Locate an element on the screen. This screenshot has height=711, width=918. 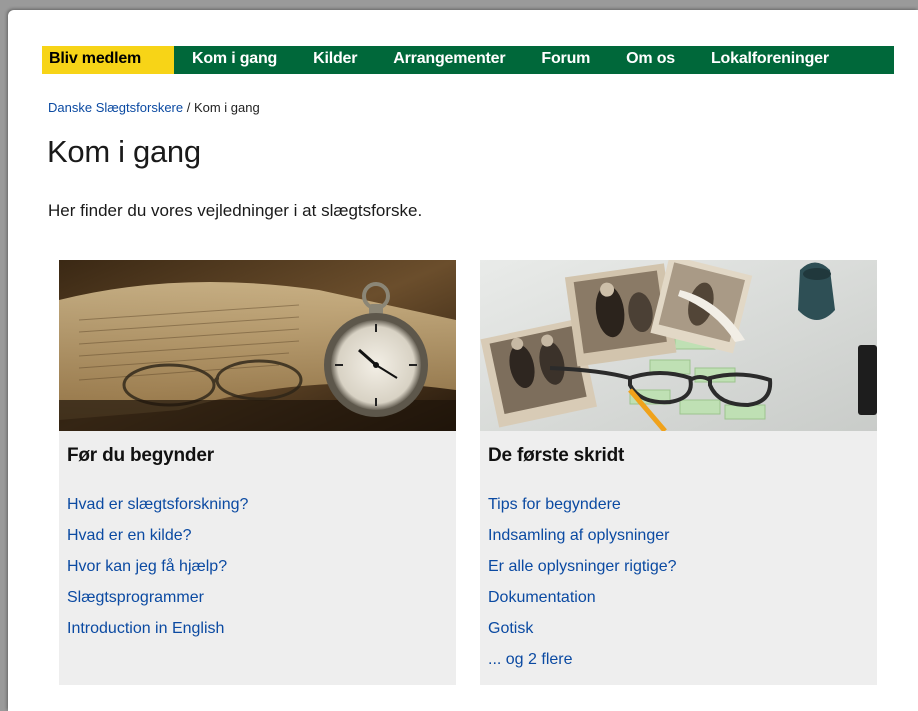
link-er-alle-oplysninger-rigtige: Er alle oplysninger rigtige? is located at coordinates (682, 566).